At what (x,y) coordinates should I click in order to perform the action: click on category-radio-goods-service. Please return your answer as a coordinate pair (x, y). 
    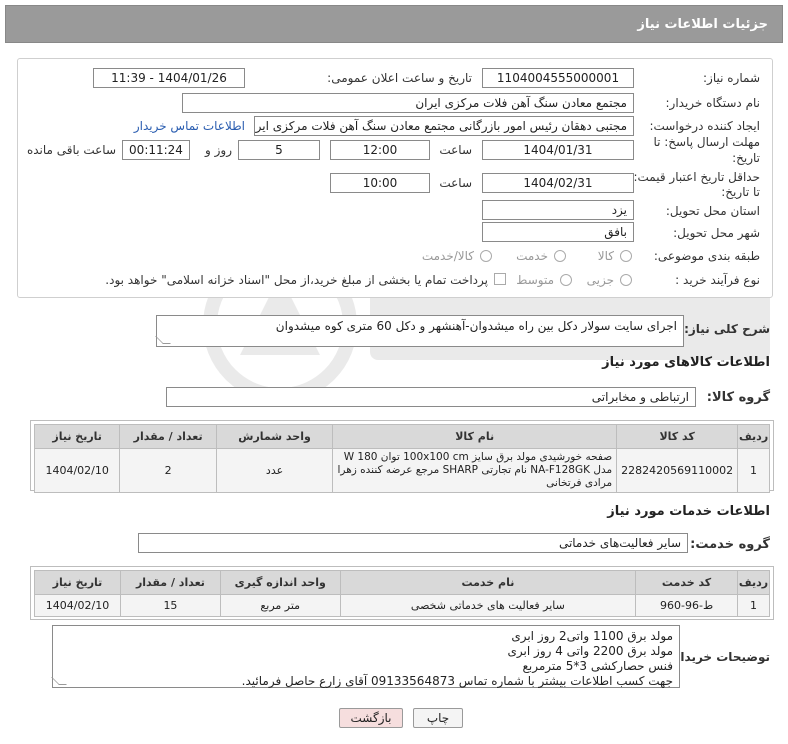
    Looking at the image, I should click on (486, 256).